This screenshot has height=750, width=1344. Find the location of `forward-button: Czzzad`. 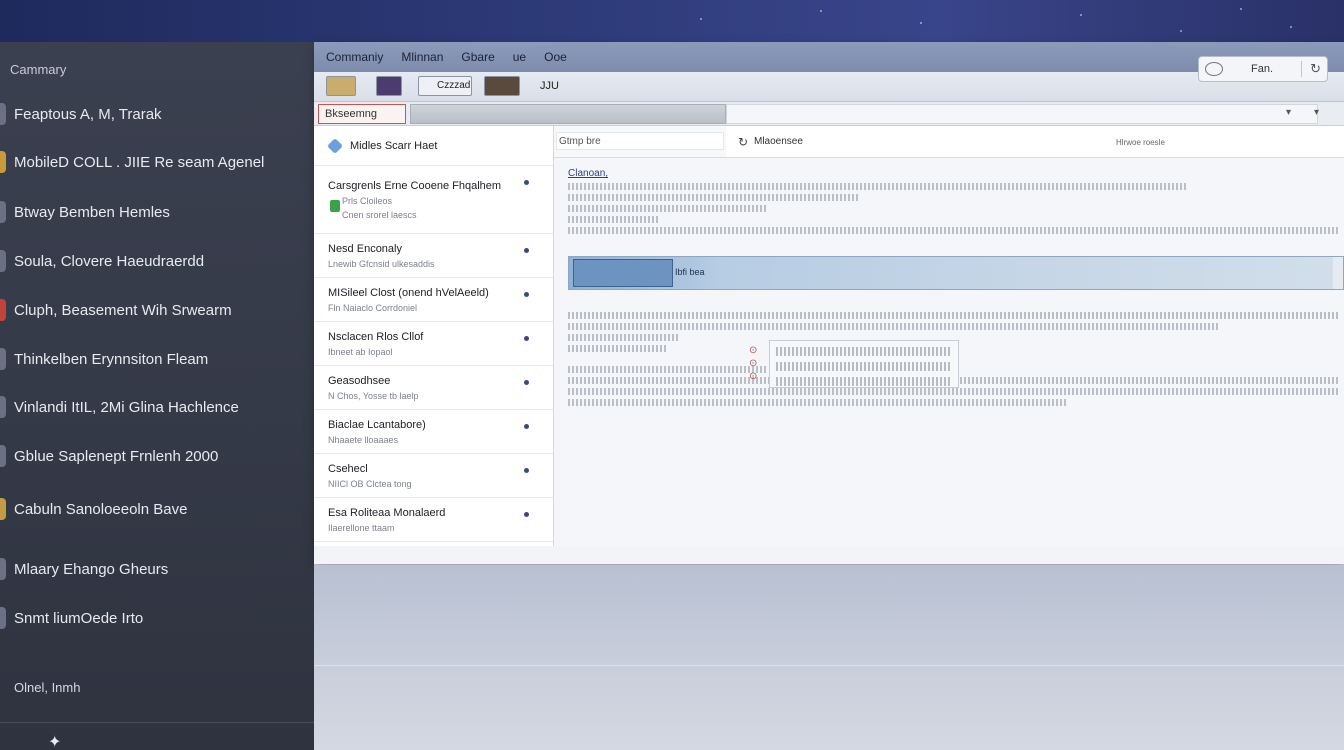

forward-button: Czzzad is located at coordinates (445, 86).